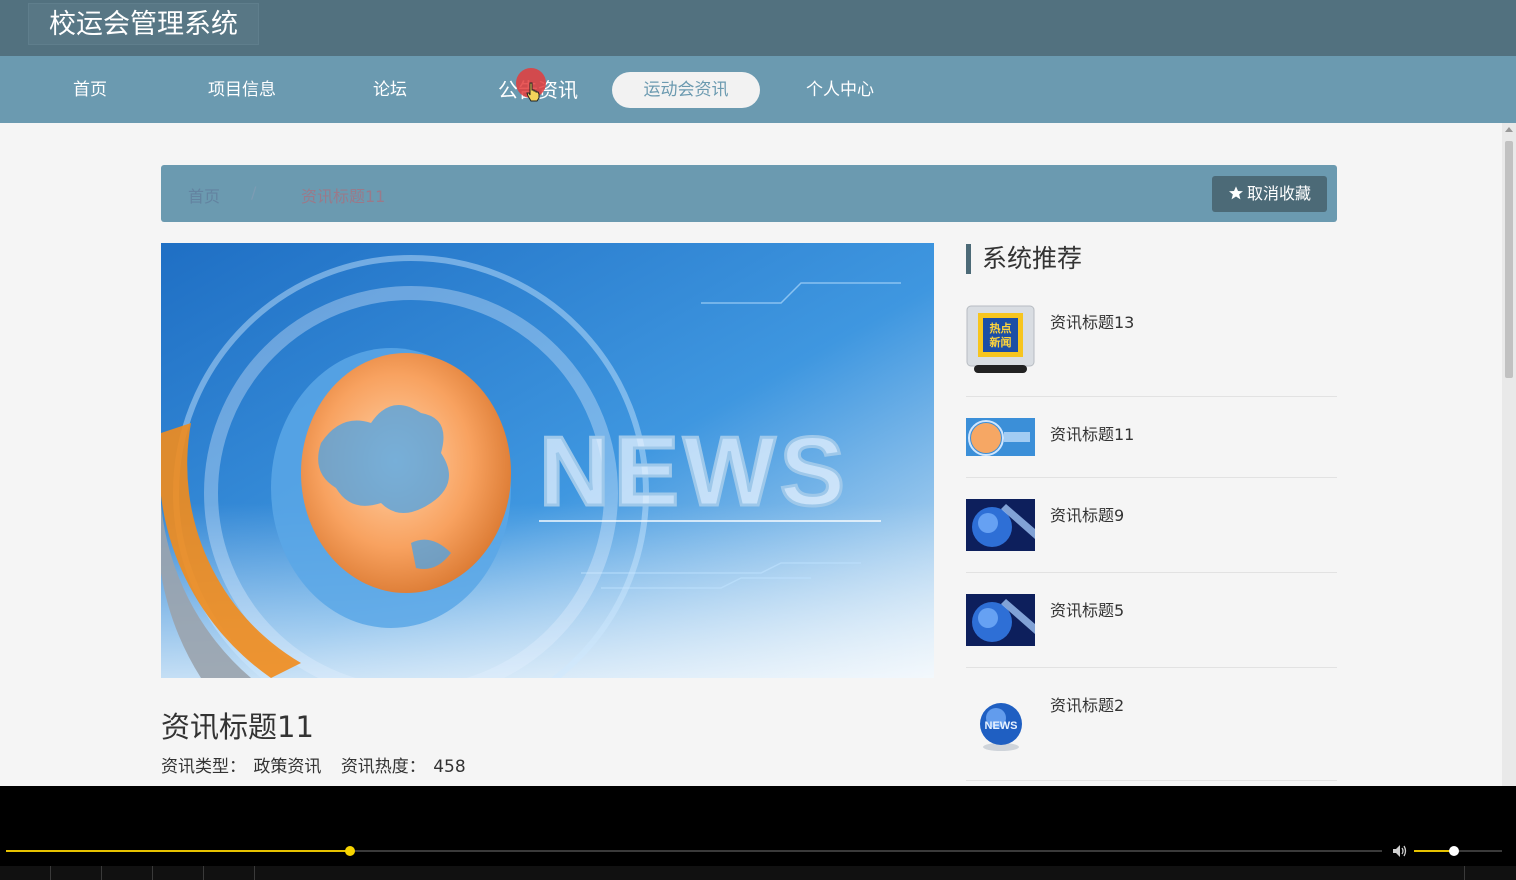 This screenshot has height=880, width=1516. Describe the element at coordinates (1151, 525) in the screenshot. I see `recommend-item: 资讯标题9` at that location.